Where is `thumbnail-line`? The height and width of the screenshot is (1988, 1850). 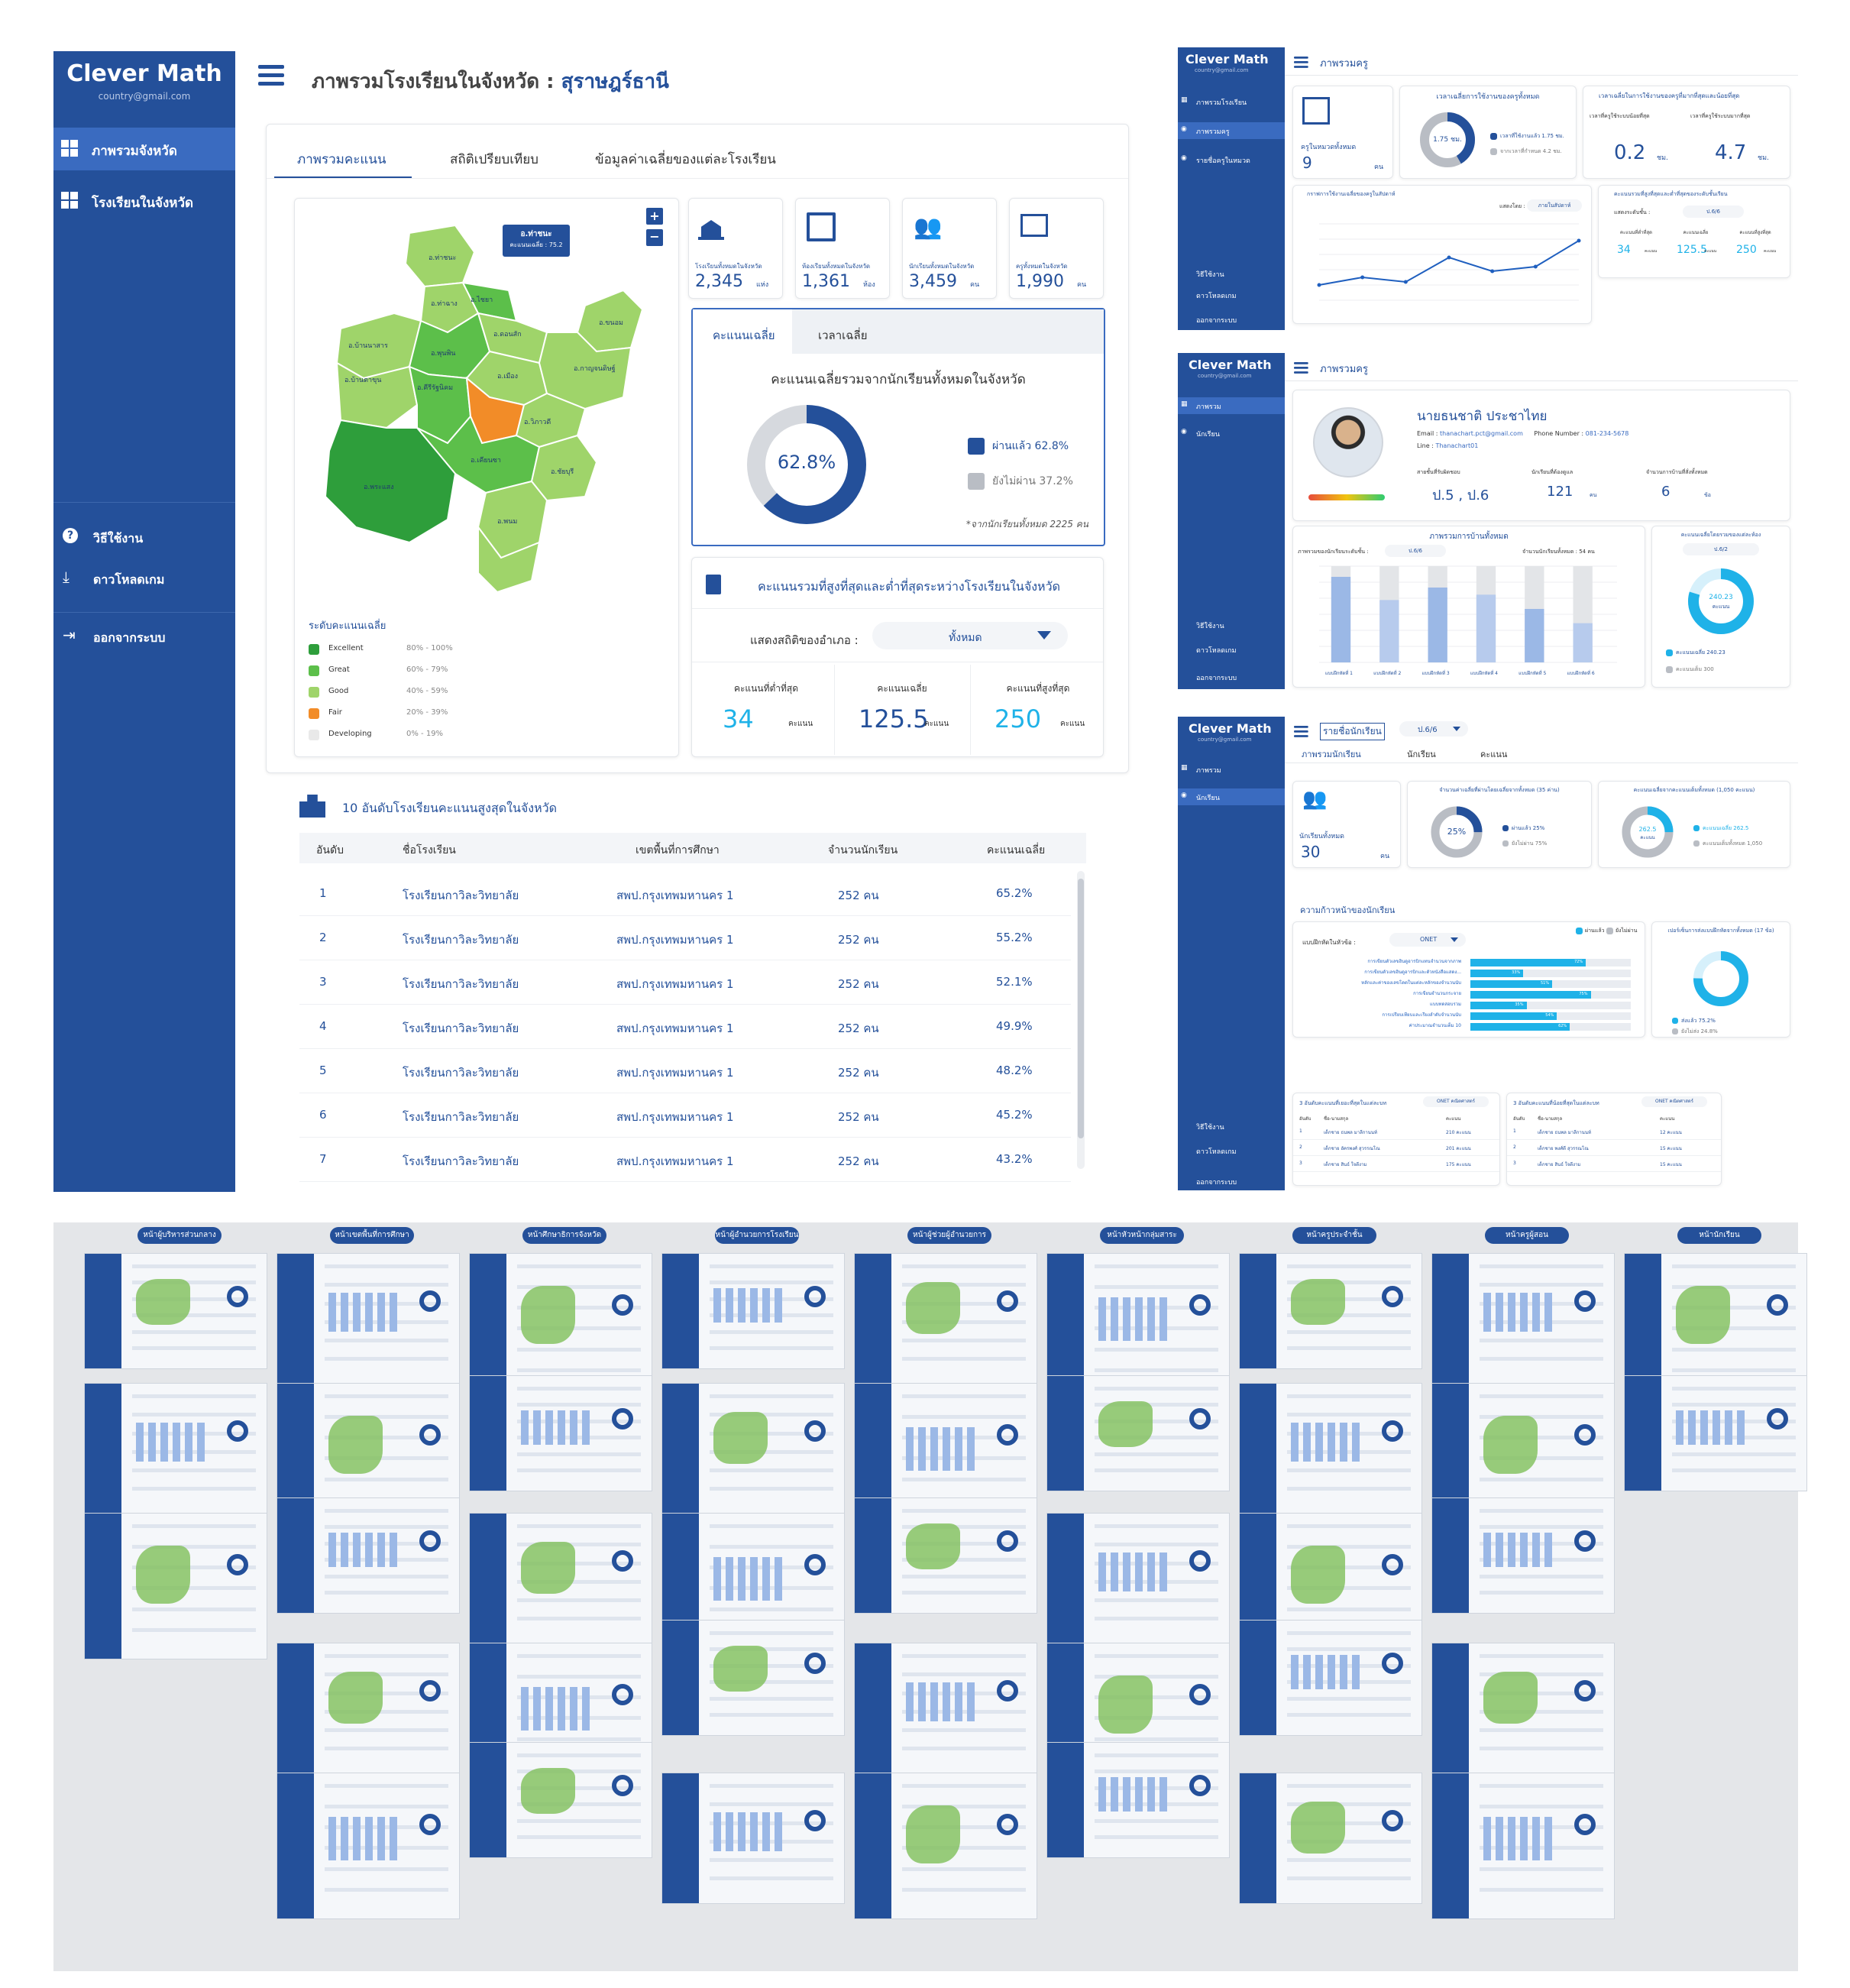
thumbnail-line is located at coordinates (1541, 1869).